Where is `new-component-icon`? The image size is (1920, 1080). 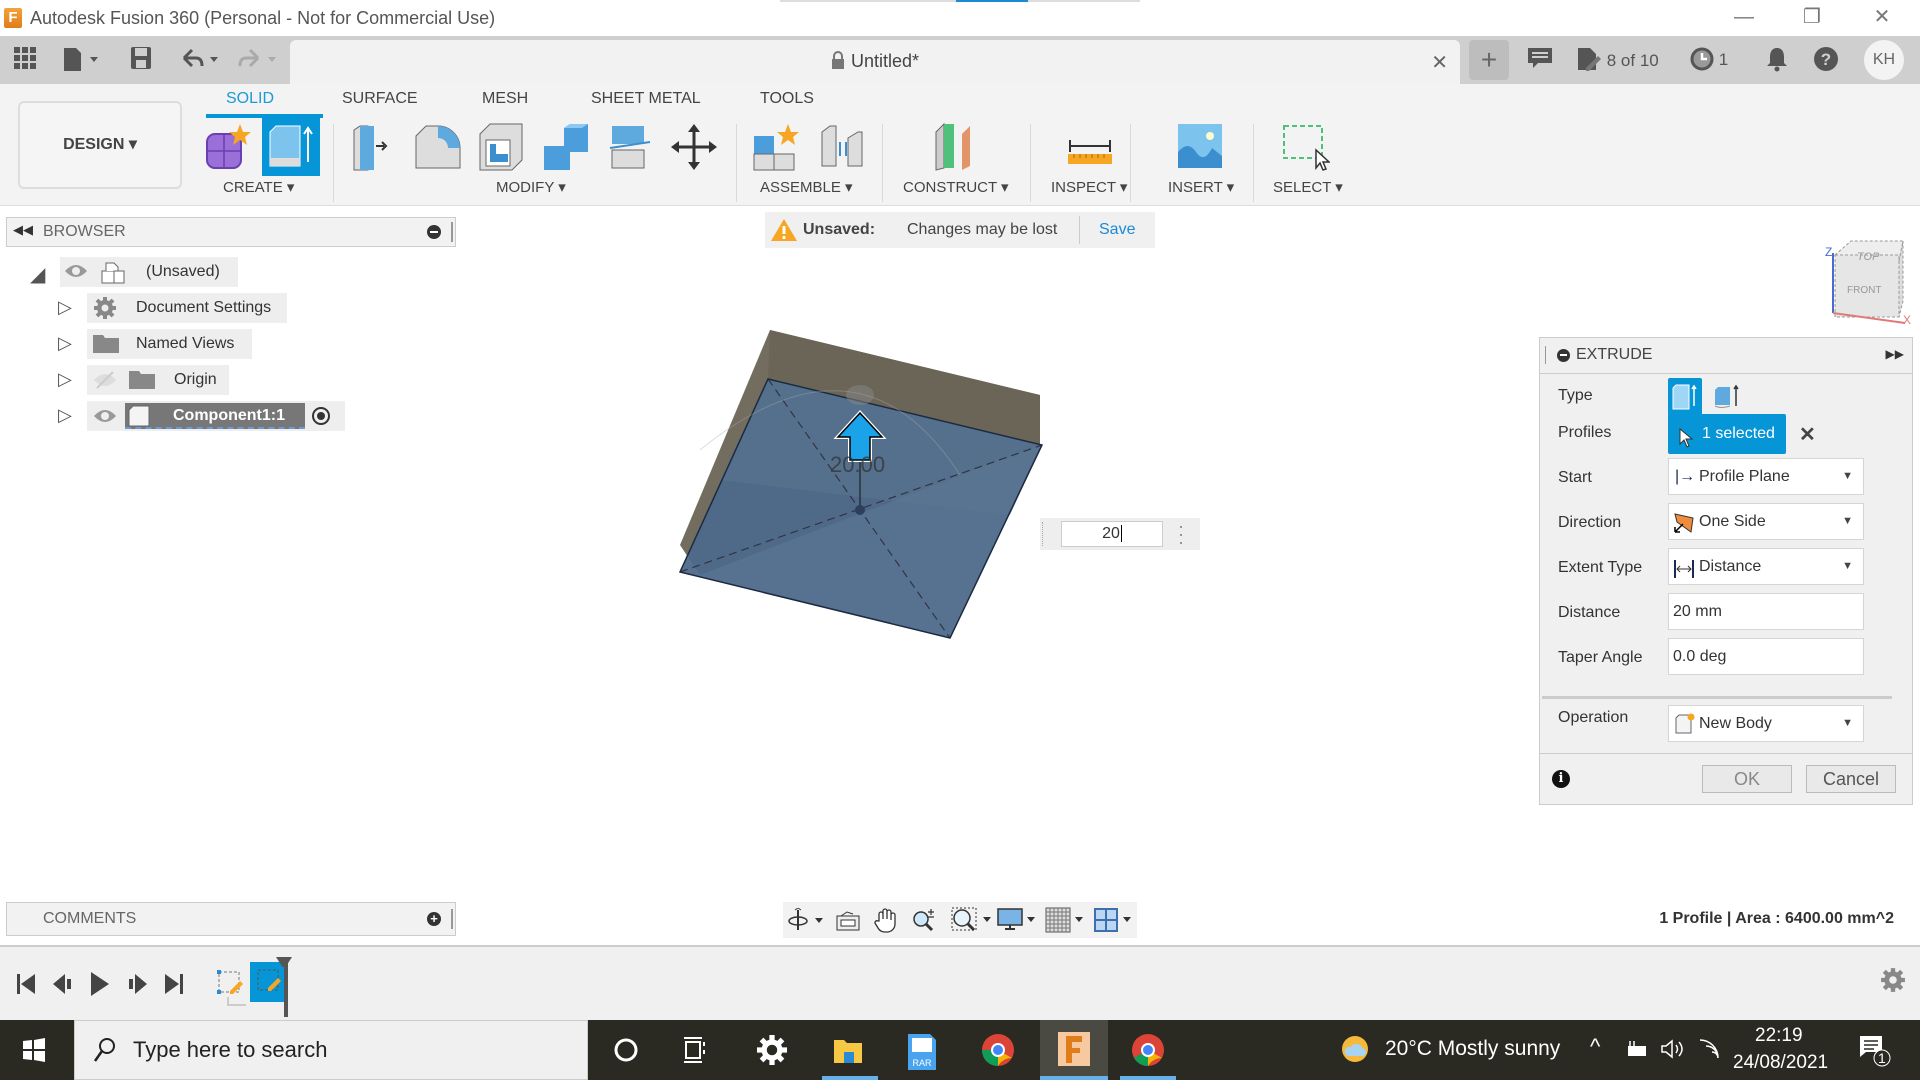
new-component-icon is located at coordinates (776, 147).